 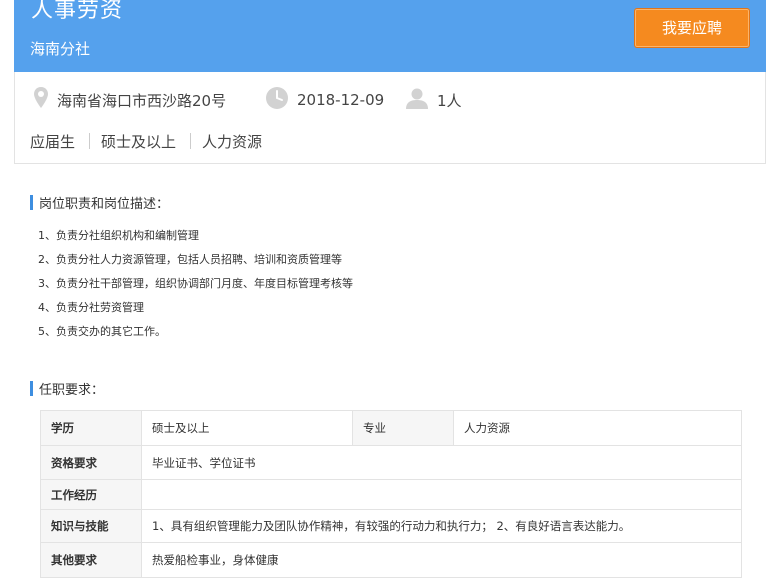 I want to click on location-pin-icon, so click(x=41, y=100).